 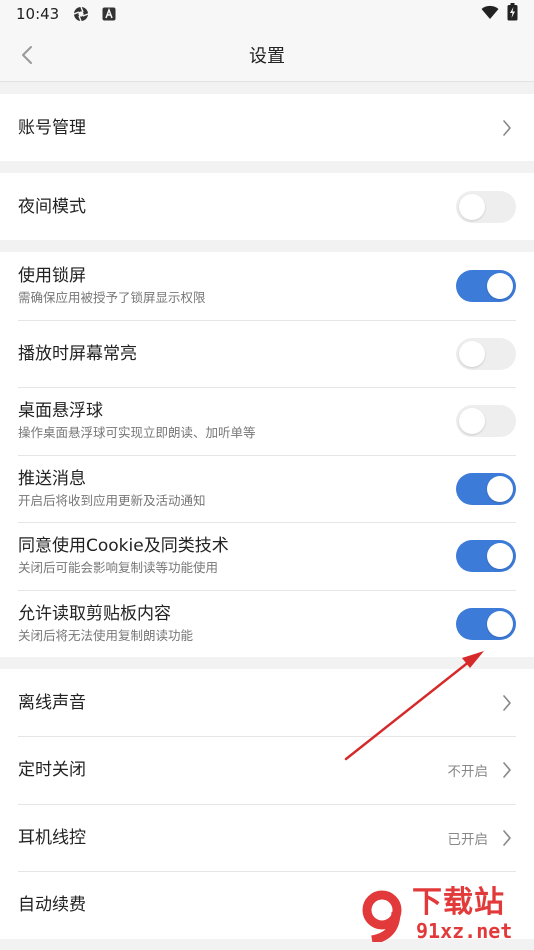 What do you see at coordinates (267, 837) in the screenshot?
I see `headset-row: 耳机线控 已开启` at bounding box center [267, 837].